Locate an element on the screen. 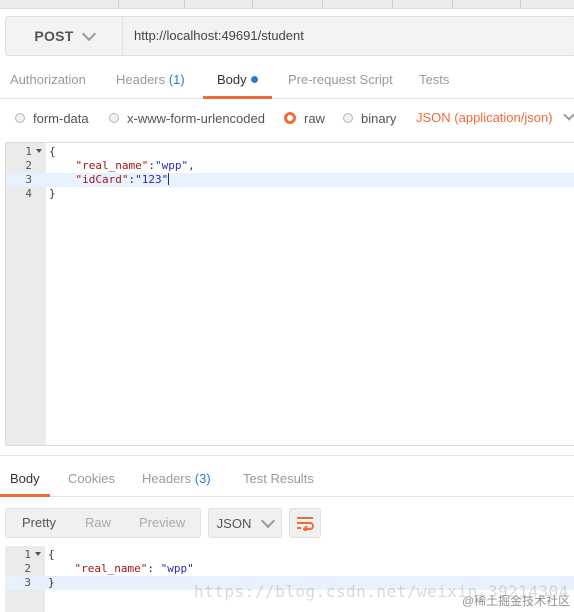  radio-label: binary is located at coordinates (379, 118).